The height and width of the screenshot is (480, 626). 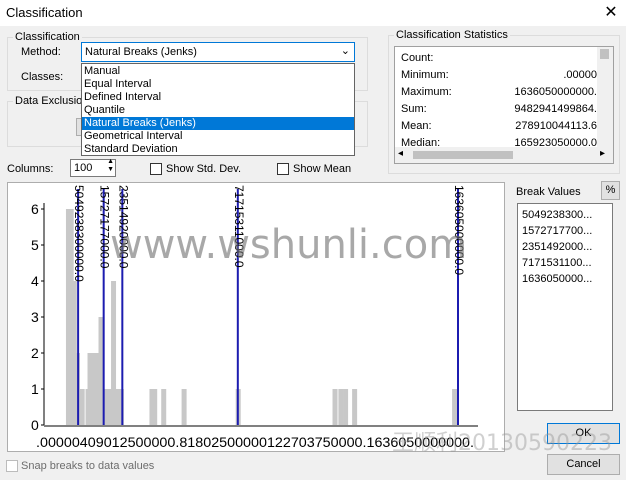 What do you see at coordinates (35, 389) in the screenshot?
I see `y-tick-label: 1` at bounding box center [35, 389].